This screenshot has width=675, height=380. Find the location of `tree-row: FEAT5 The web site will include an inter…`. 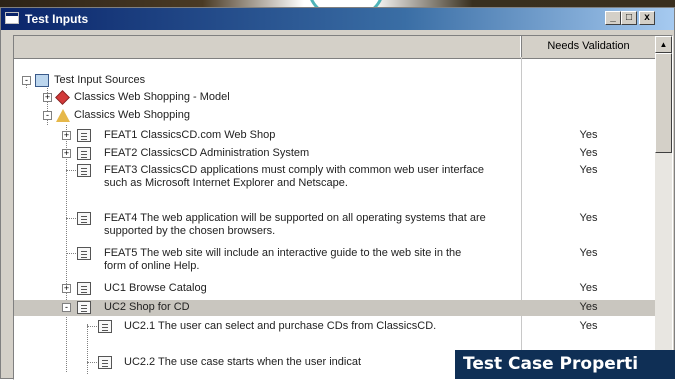

tree-row: FEAT5 The web site will include an inter… is located at coordinates (334, 261).